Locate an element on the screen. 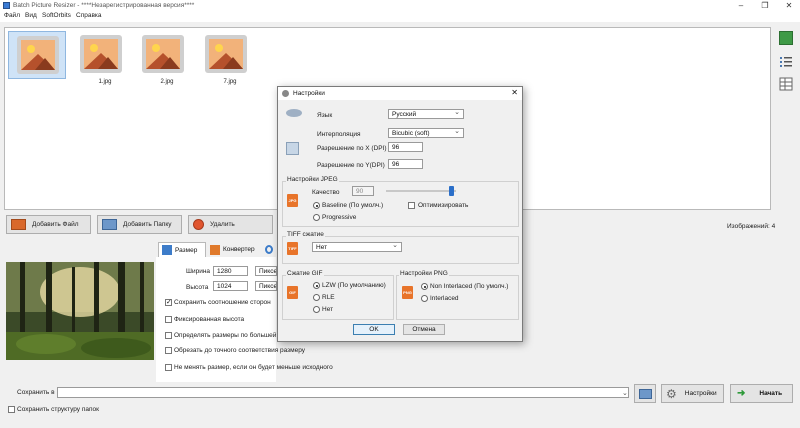 The image size is (800, 428). image-icon is located at coordinates (226, 54).